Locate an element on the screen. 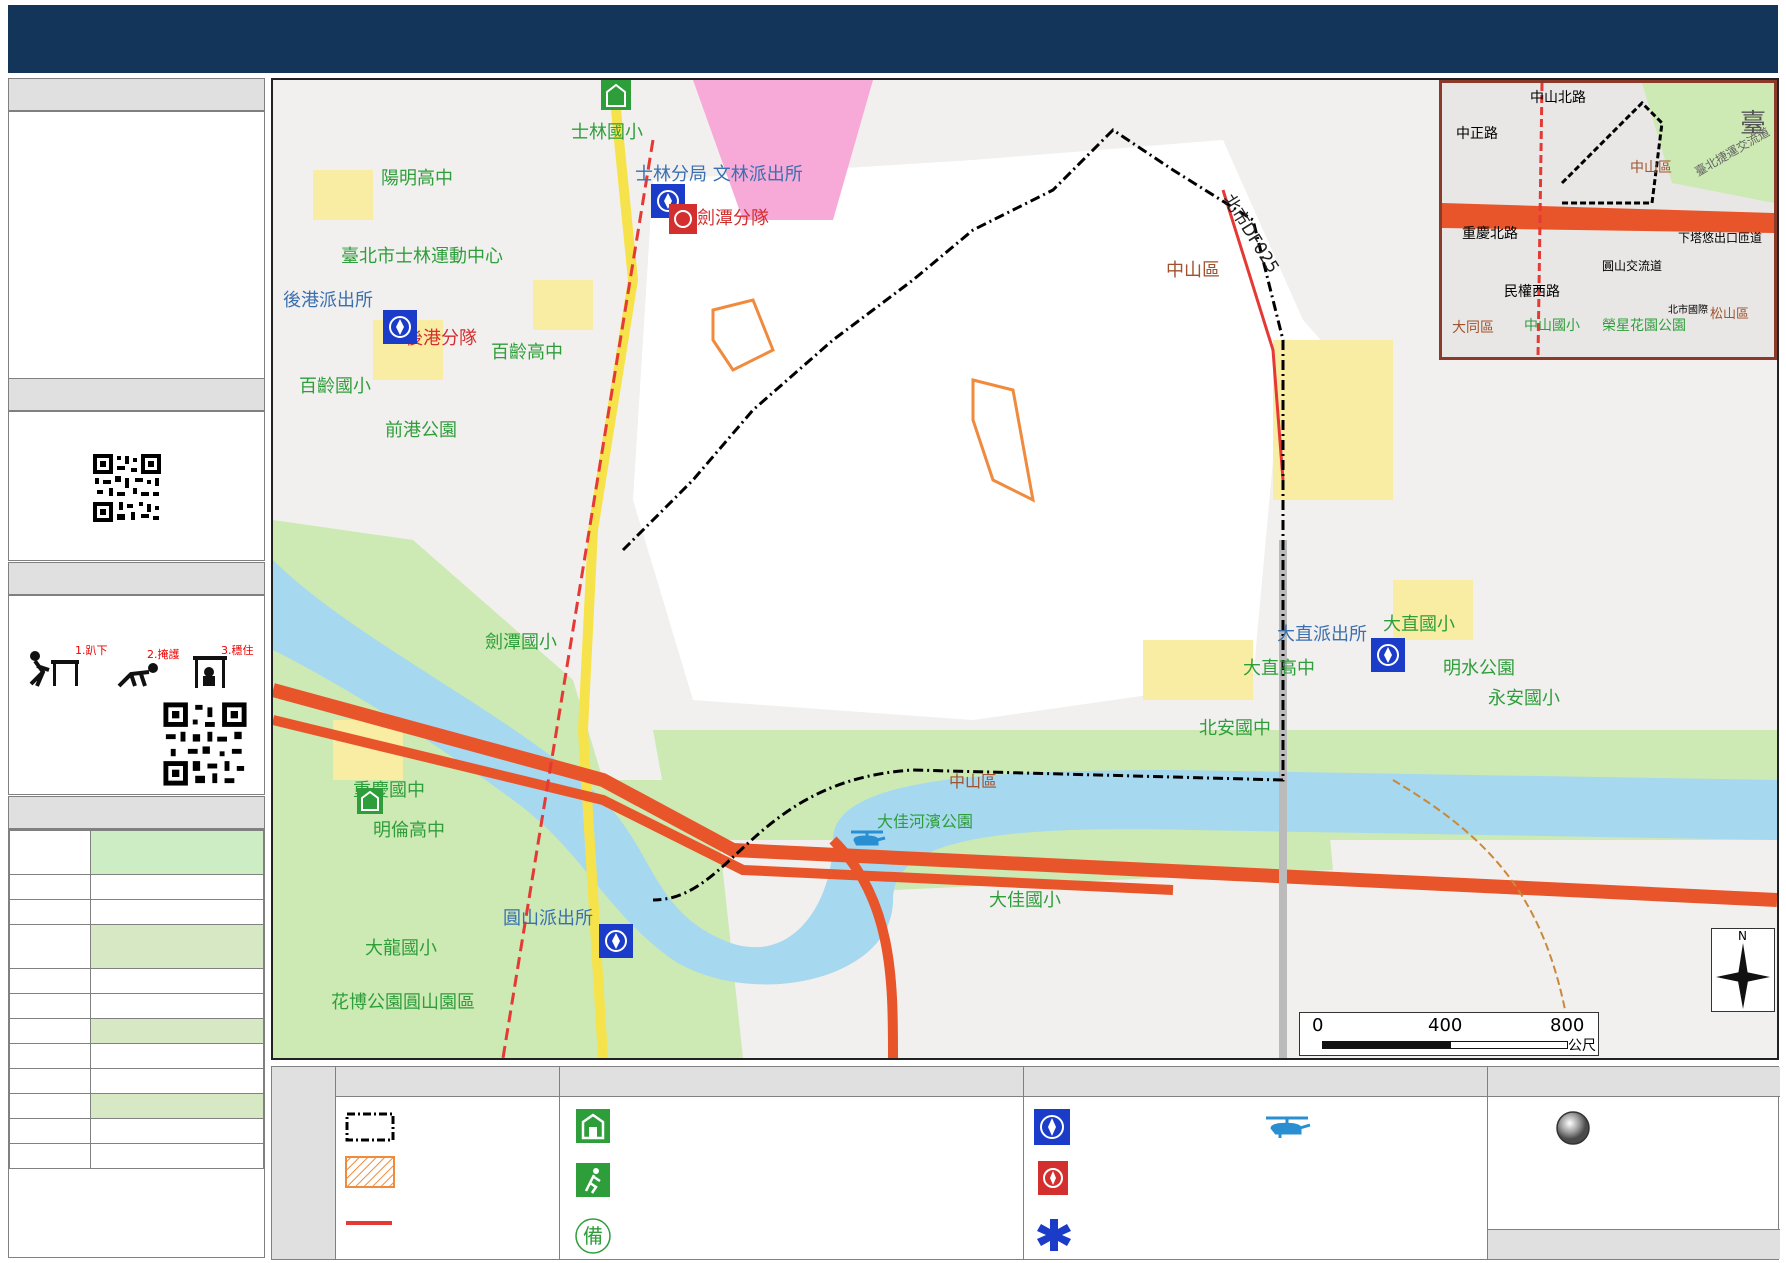  school-label: 百齡國小 is located at coordinates (335, 385).